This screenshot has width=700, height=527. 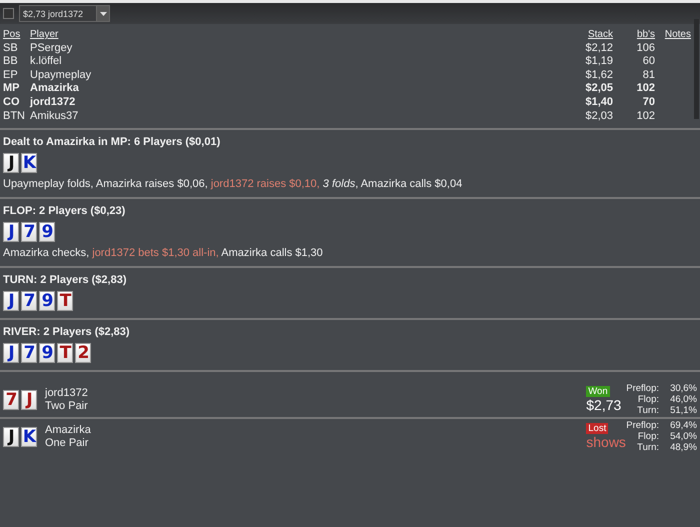 I want to click on player-name: Amazirka, so click(x=68, y=430).